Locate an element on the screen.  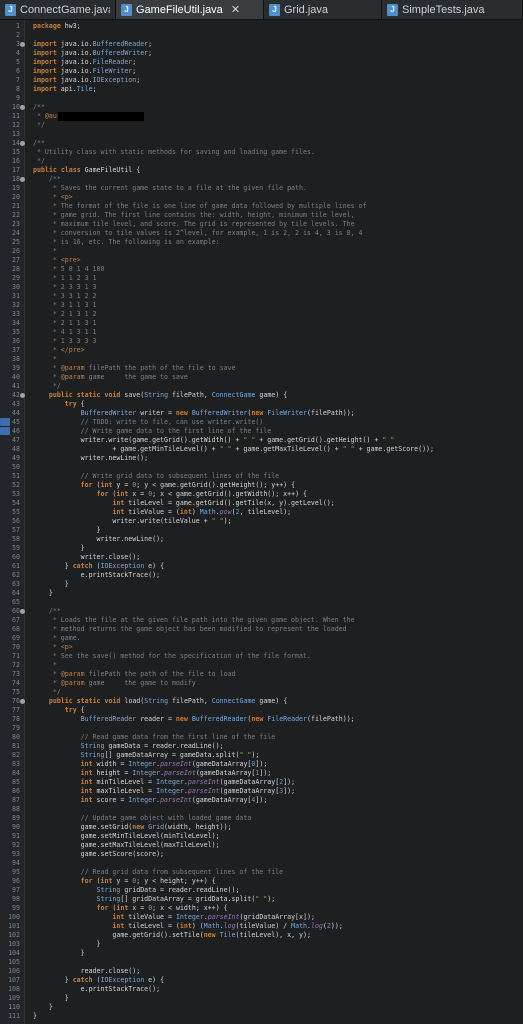
close-tab-icon: ✕ is located at coordinates (235, 9).